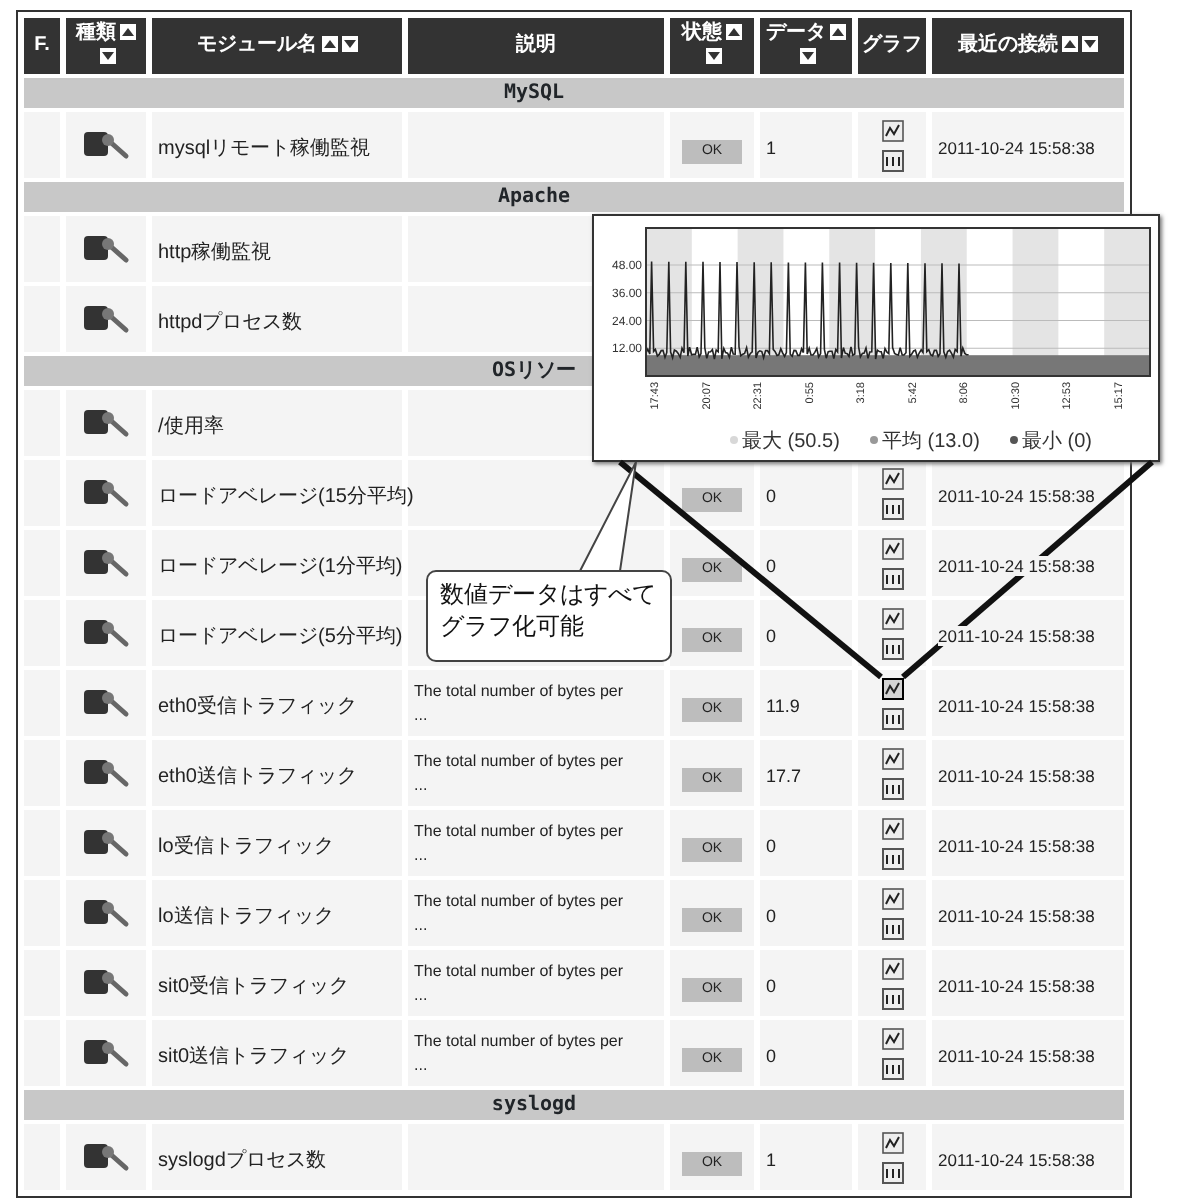 This screenshot has width=1200, height=1200. I want to click on module-name: sit0受信トラフィック, so click(254, 986).